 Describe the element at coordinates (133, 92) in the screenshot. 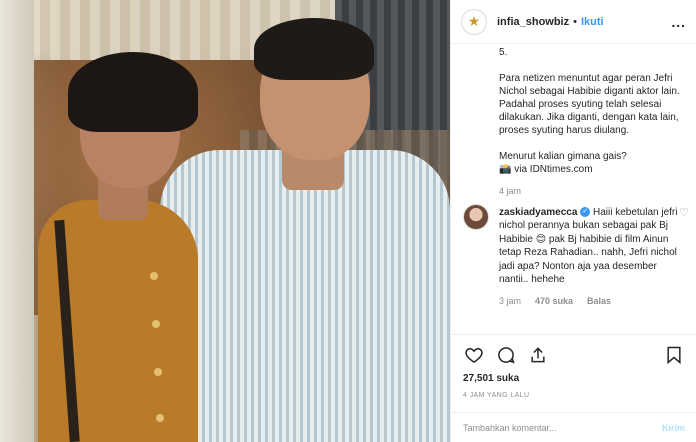

I see `photo-woman-hair` at that location.